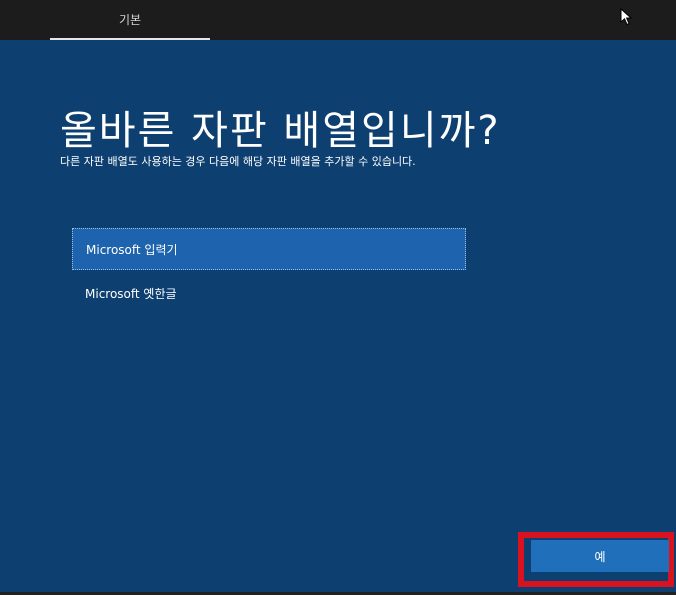 The width and height of the screenshot is (676, 595). What do you see at coordinates (626, 17) in the screenshot?
I see `mouse-cursor-icon` at bounding box center [626, 17].